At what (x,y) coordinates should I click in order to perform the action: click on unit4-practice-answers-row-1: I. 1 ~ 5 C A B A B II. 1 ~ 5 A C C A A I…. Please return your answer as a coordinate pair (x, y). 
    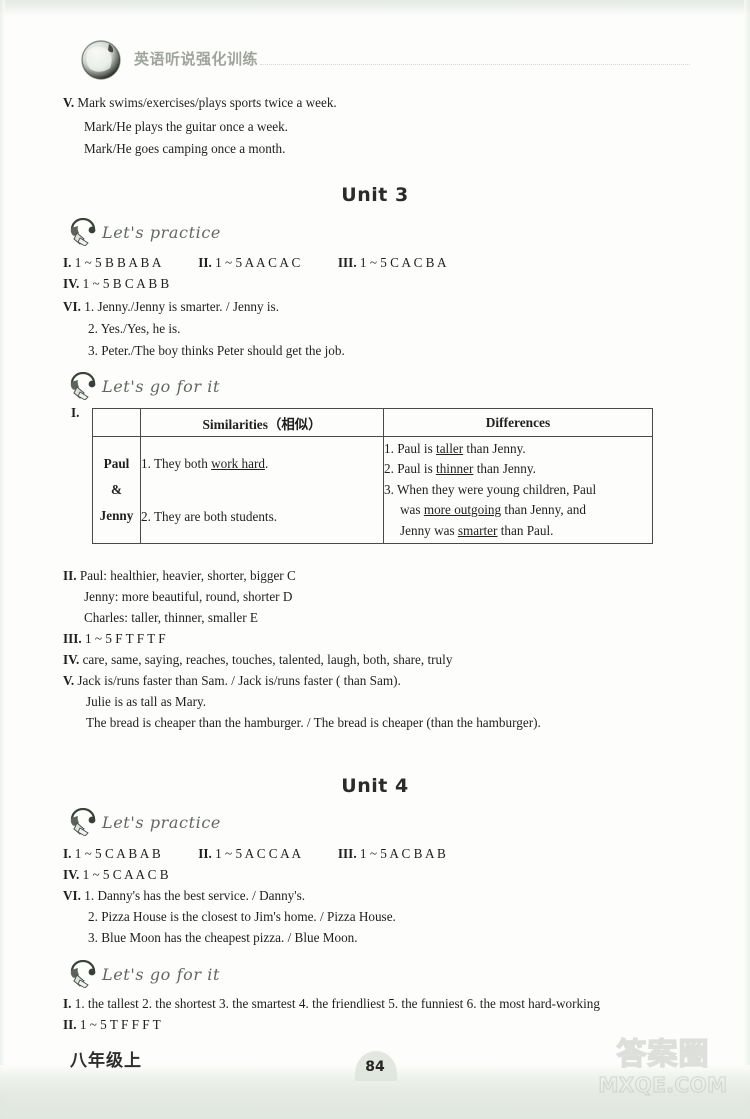
    Looking at the image, I should click on (254, 853).